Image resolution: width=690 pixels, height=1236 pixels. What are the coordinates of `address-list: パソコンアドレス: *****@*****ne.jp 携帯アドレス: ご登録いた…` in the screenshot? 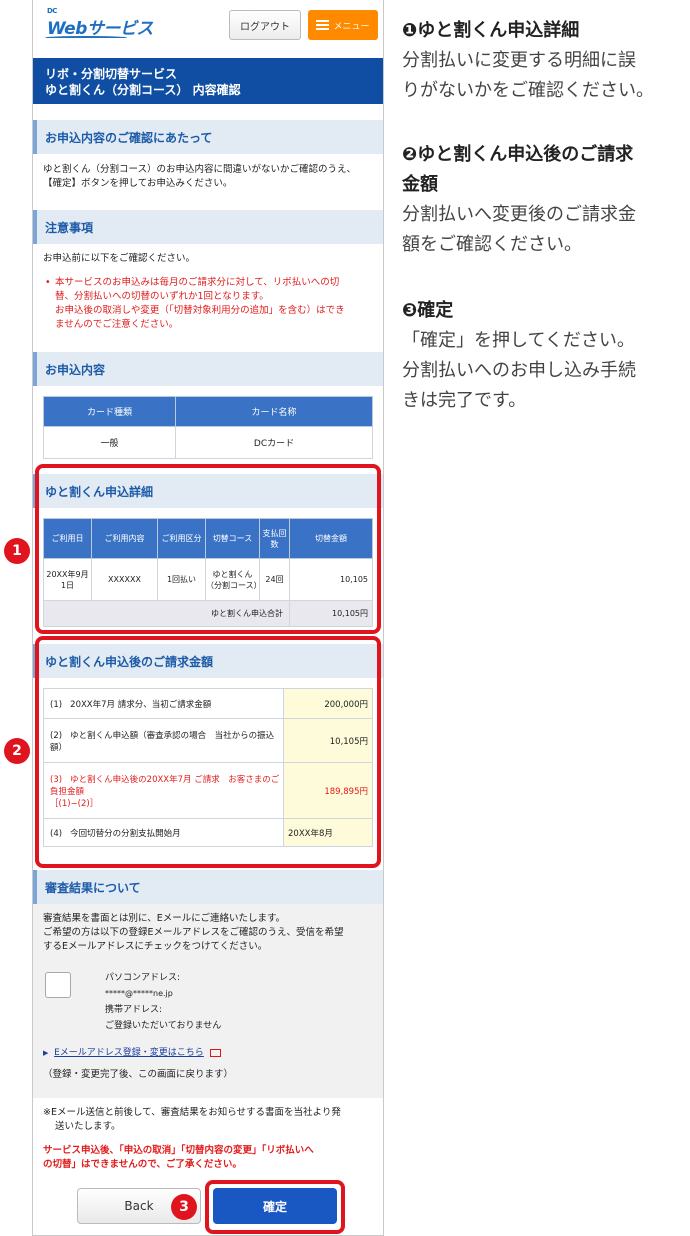 It's located at (235, 1002).